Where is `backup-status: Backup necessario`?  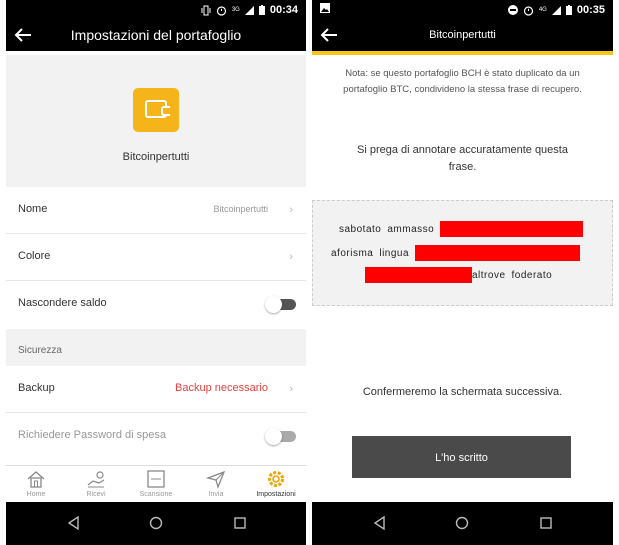 backup-status: Backup necessario is located at coordinates (221, 388).